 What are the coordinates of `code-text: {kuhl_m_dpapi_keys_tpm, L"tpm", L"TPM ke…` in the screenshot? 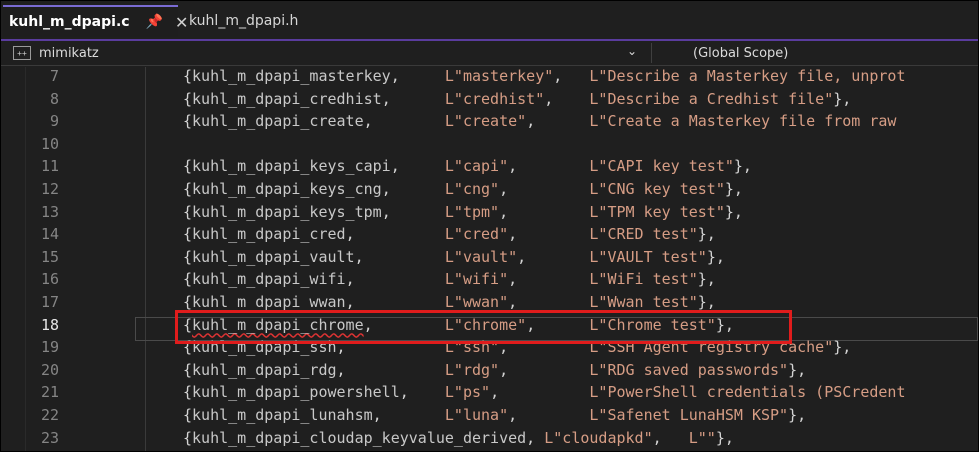 It's located at (463, 212).